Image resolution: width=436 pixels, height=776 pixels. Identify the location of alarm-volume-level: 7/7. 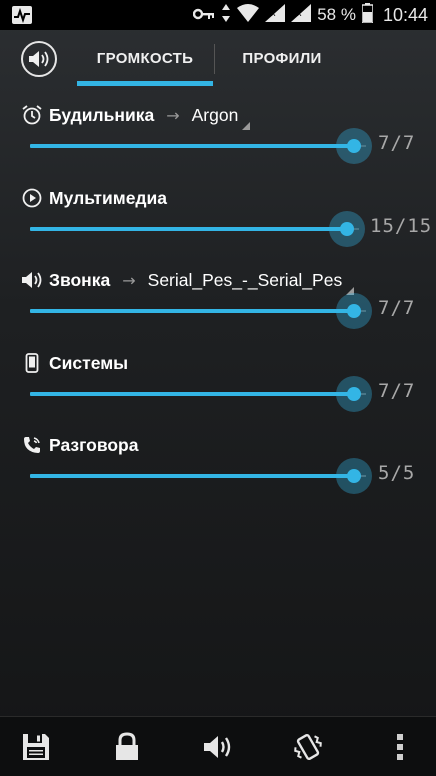
(397, 143).